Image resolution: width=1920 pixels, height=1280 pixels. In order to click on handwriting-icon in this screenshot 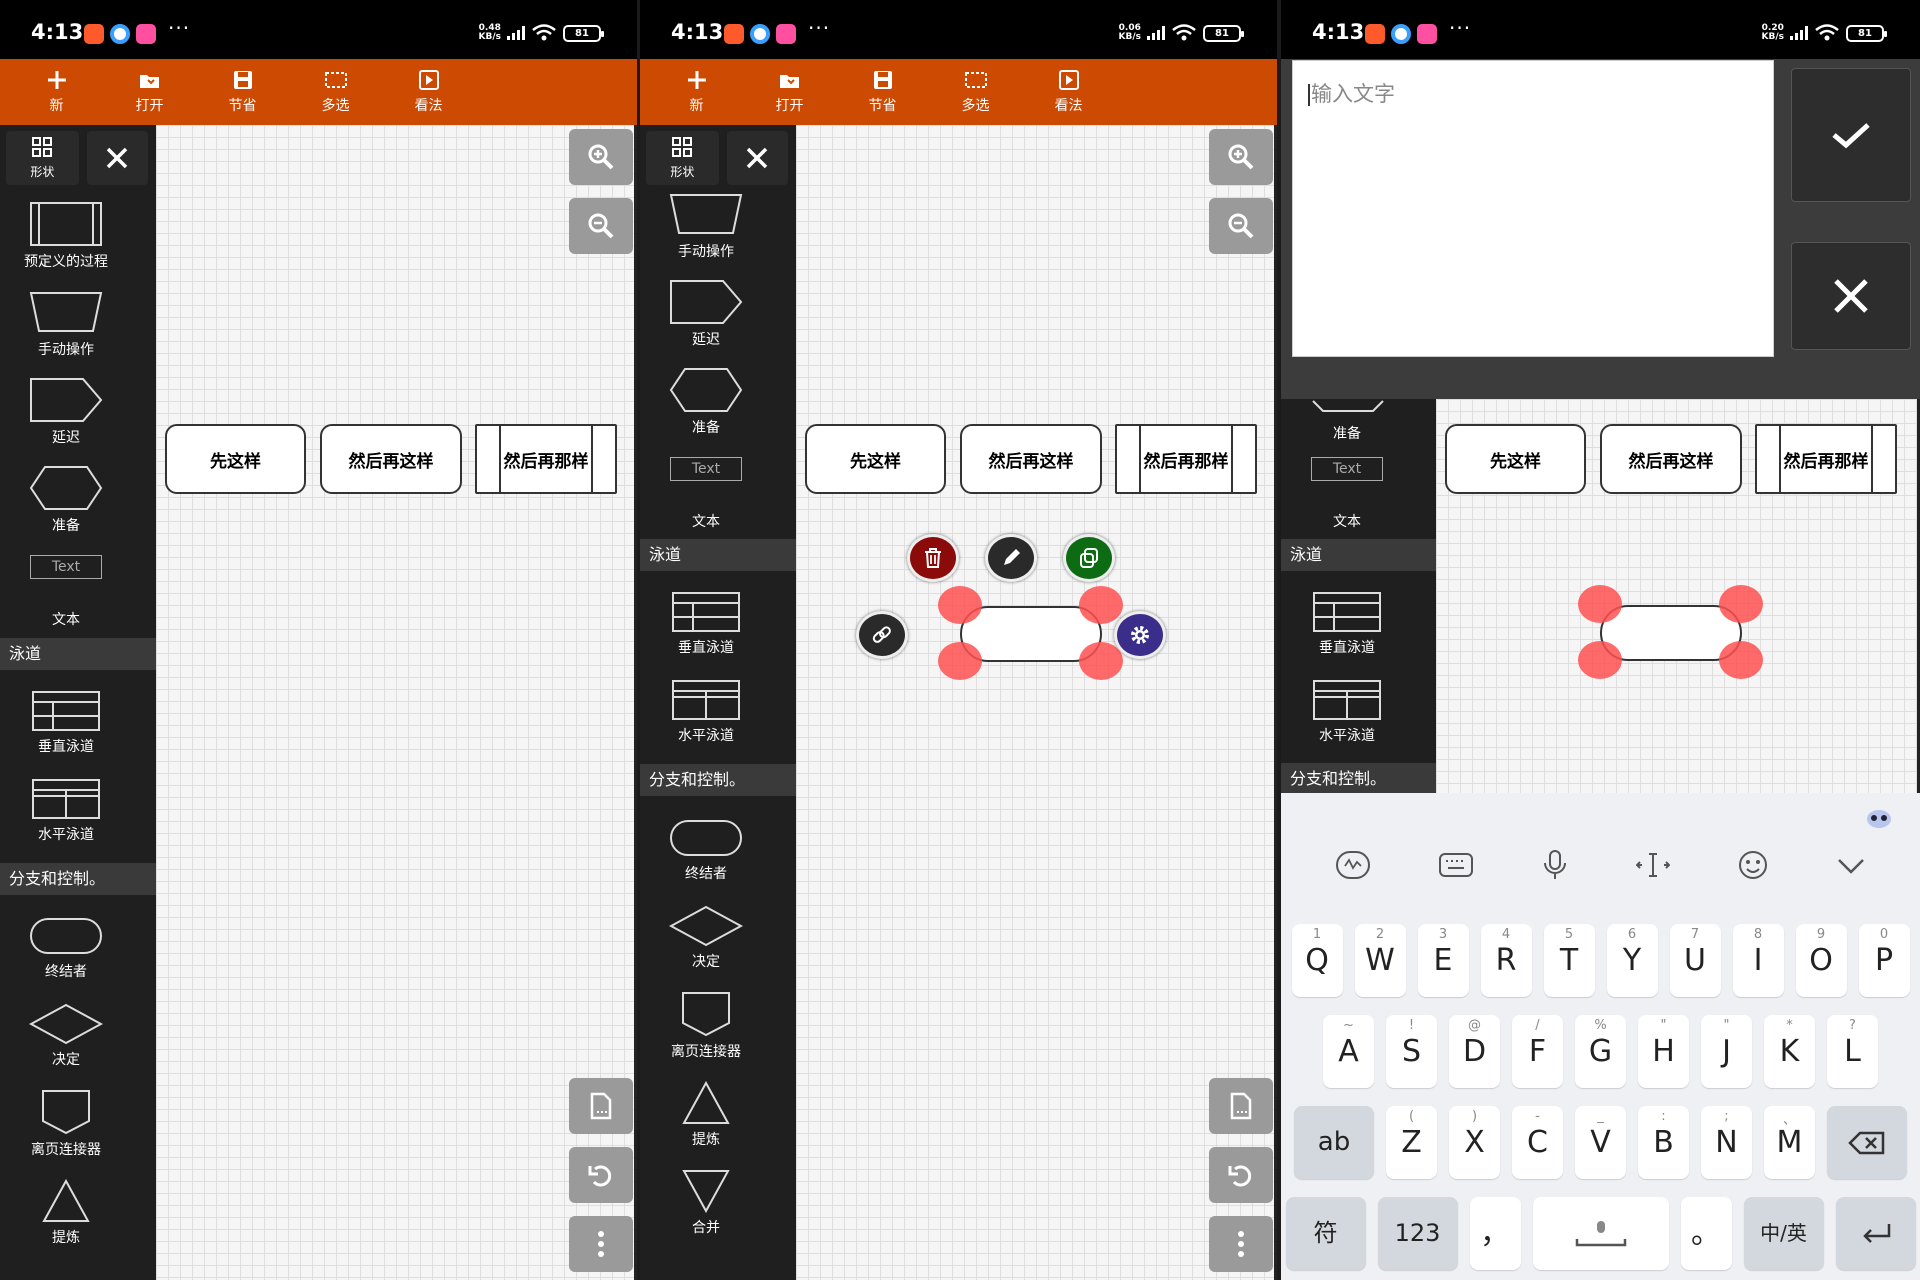, I will do `click(1353, 865)`.